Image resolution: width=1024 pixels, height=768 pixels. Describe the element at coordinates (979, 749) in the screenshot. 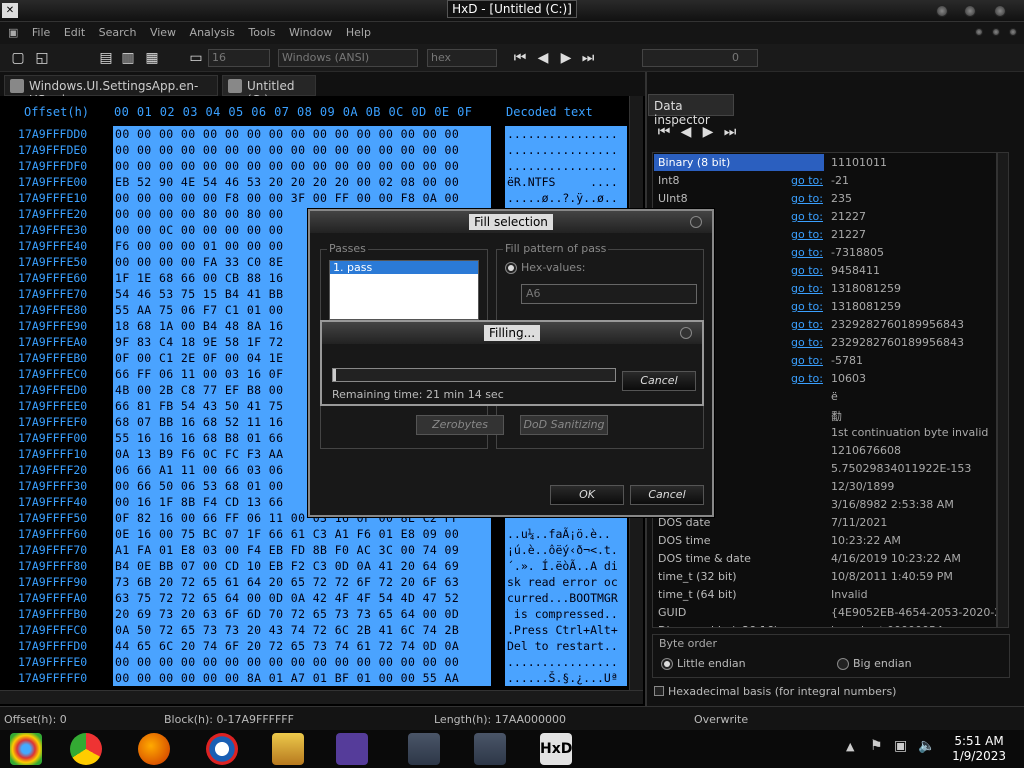

I see `clock: 5:51 AM 1/9/2023` at that location.